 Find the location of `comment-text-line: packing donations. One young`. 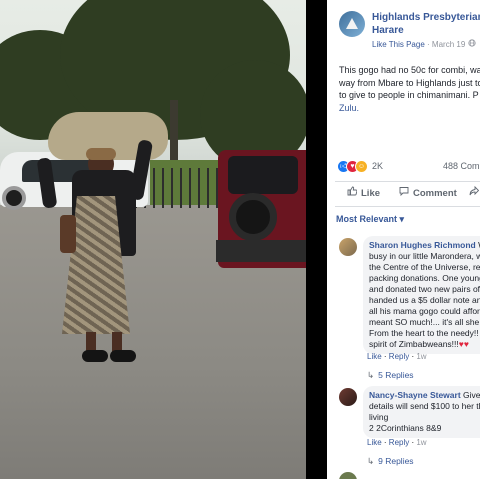

comment-text-line: packing donations. One young is located at coordinates (424, 278).